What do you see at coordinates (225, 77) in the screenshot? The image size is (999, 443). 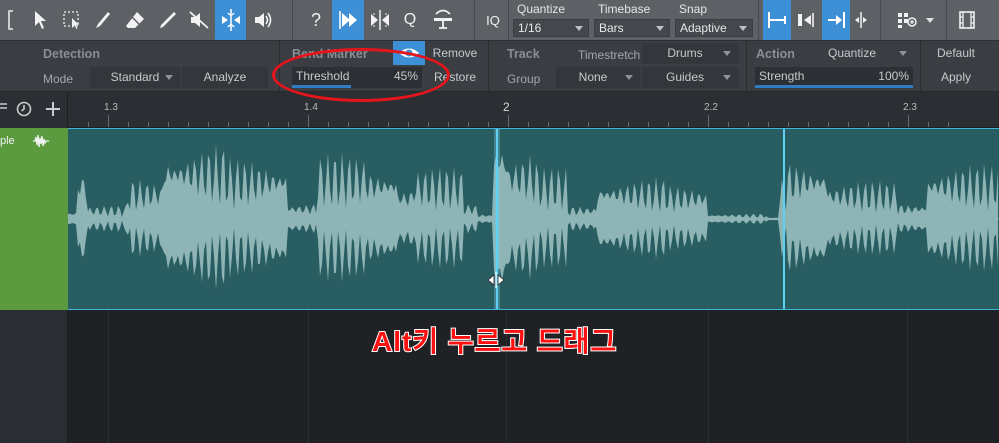 I see `analyze-button: Analyze` at bounding box center [225, 77].